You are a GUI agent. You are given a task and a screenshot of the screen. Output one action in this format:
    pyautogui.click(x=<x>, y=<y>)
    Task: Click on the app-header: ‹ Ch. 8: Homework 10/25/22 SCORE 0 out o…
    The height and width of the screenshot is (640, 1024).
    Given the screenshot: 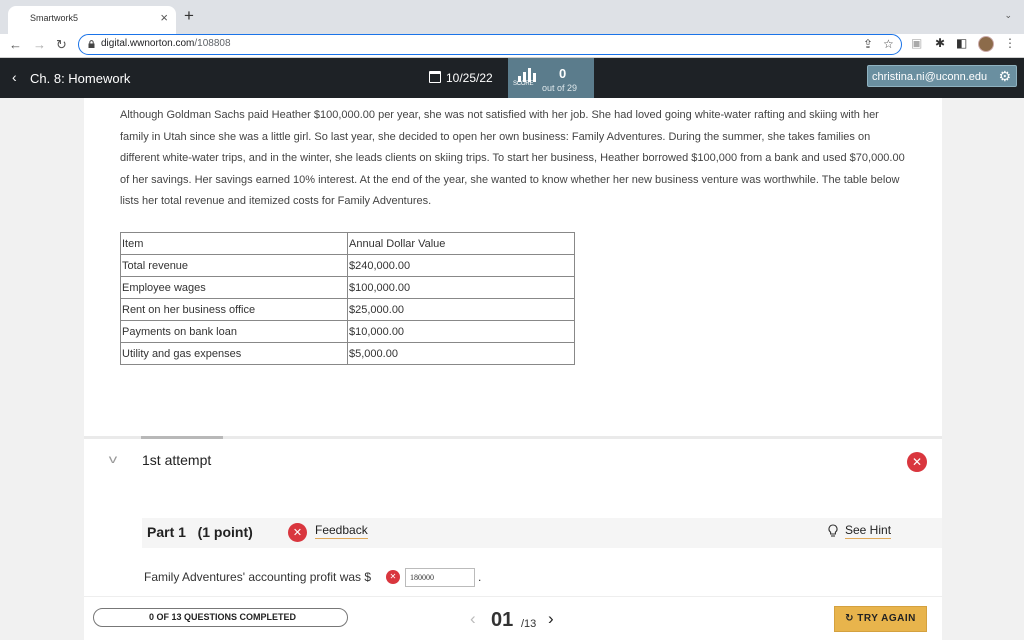 What is the action you would take?
    pyautogui.click(x=512, y=78)
    